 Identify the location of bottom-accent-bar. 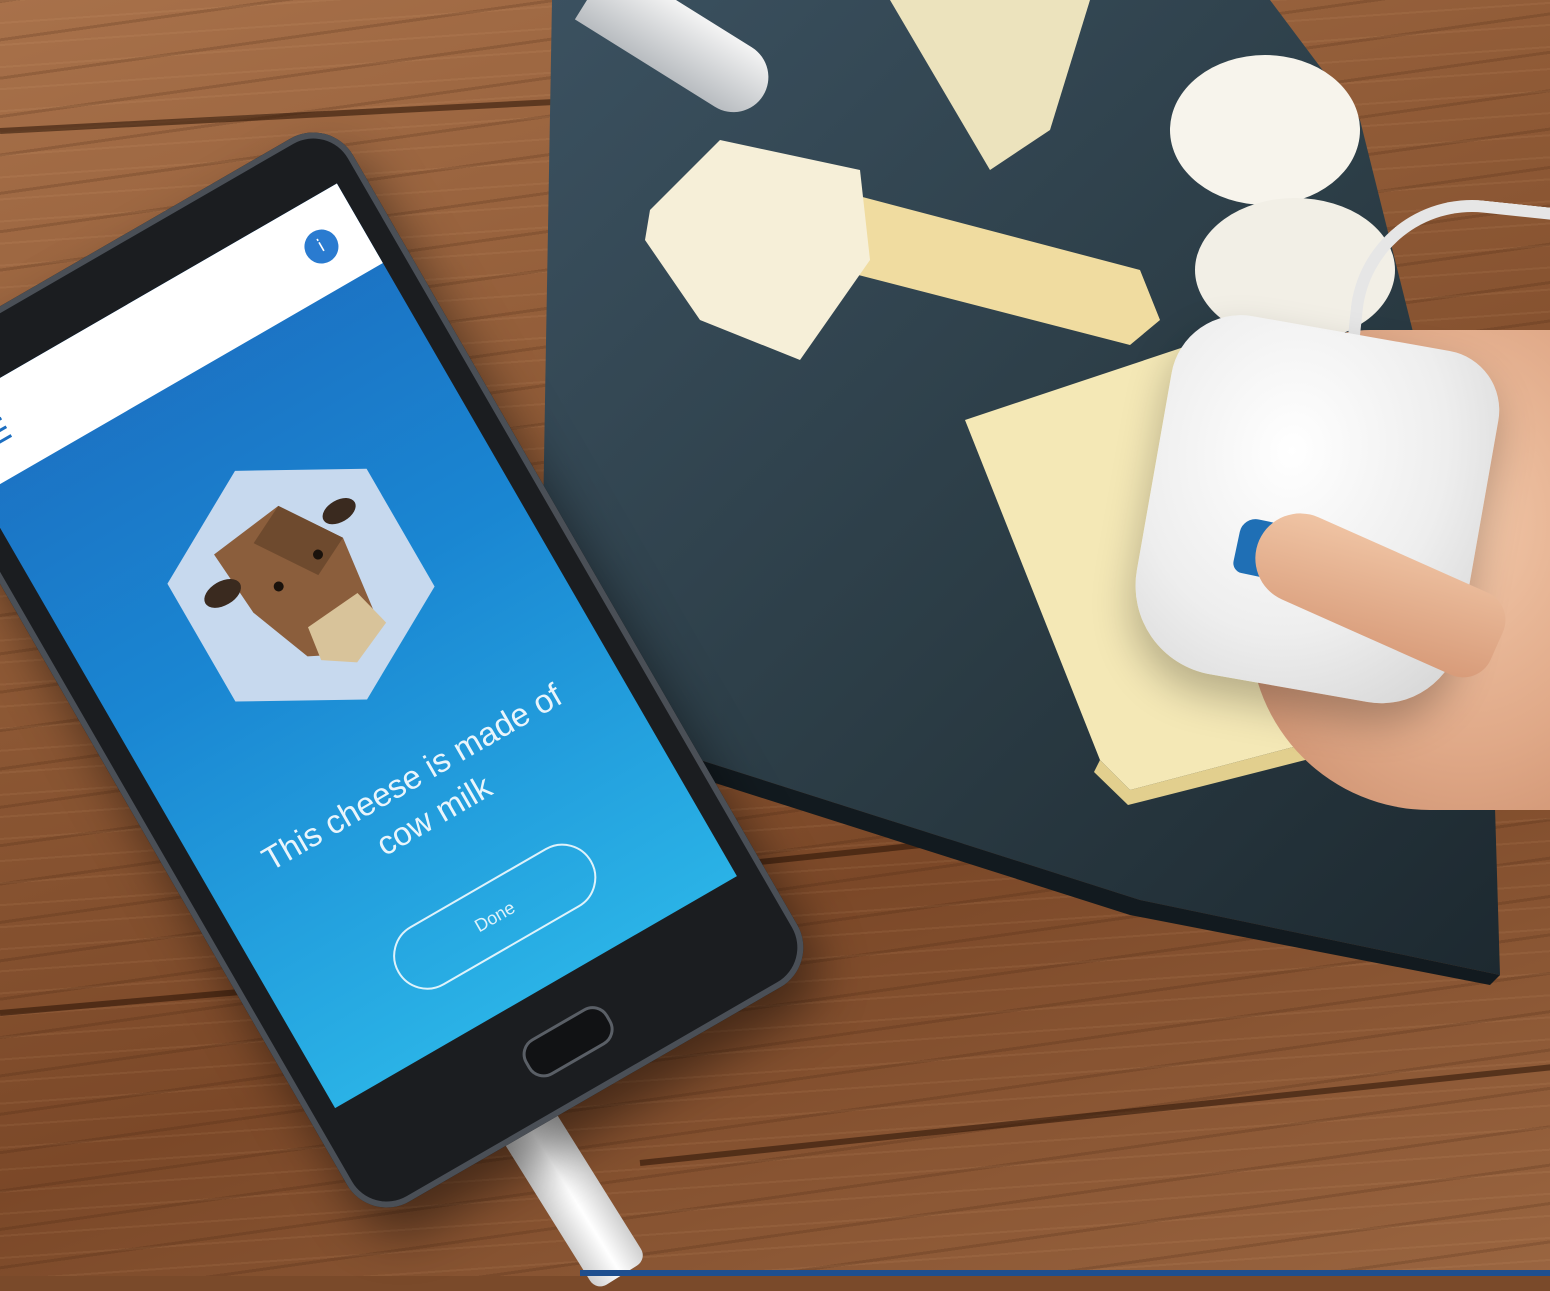
(1065, 1273).